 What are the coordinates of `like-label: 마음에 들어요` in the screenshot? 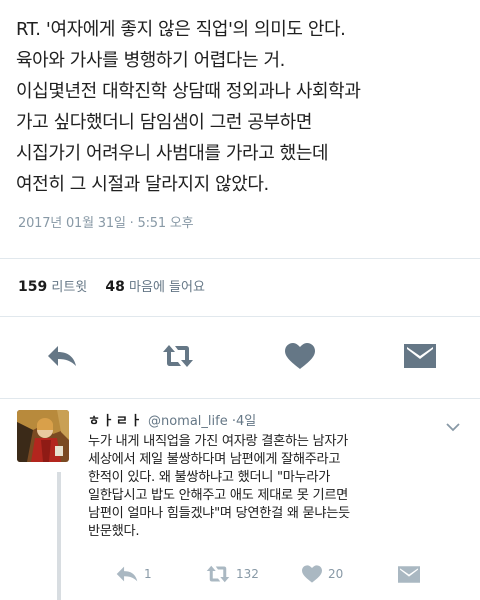 It's located at (167, 287).